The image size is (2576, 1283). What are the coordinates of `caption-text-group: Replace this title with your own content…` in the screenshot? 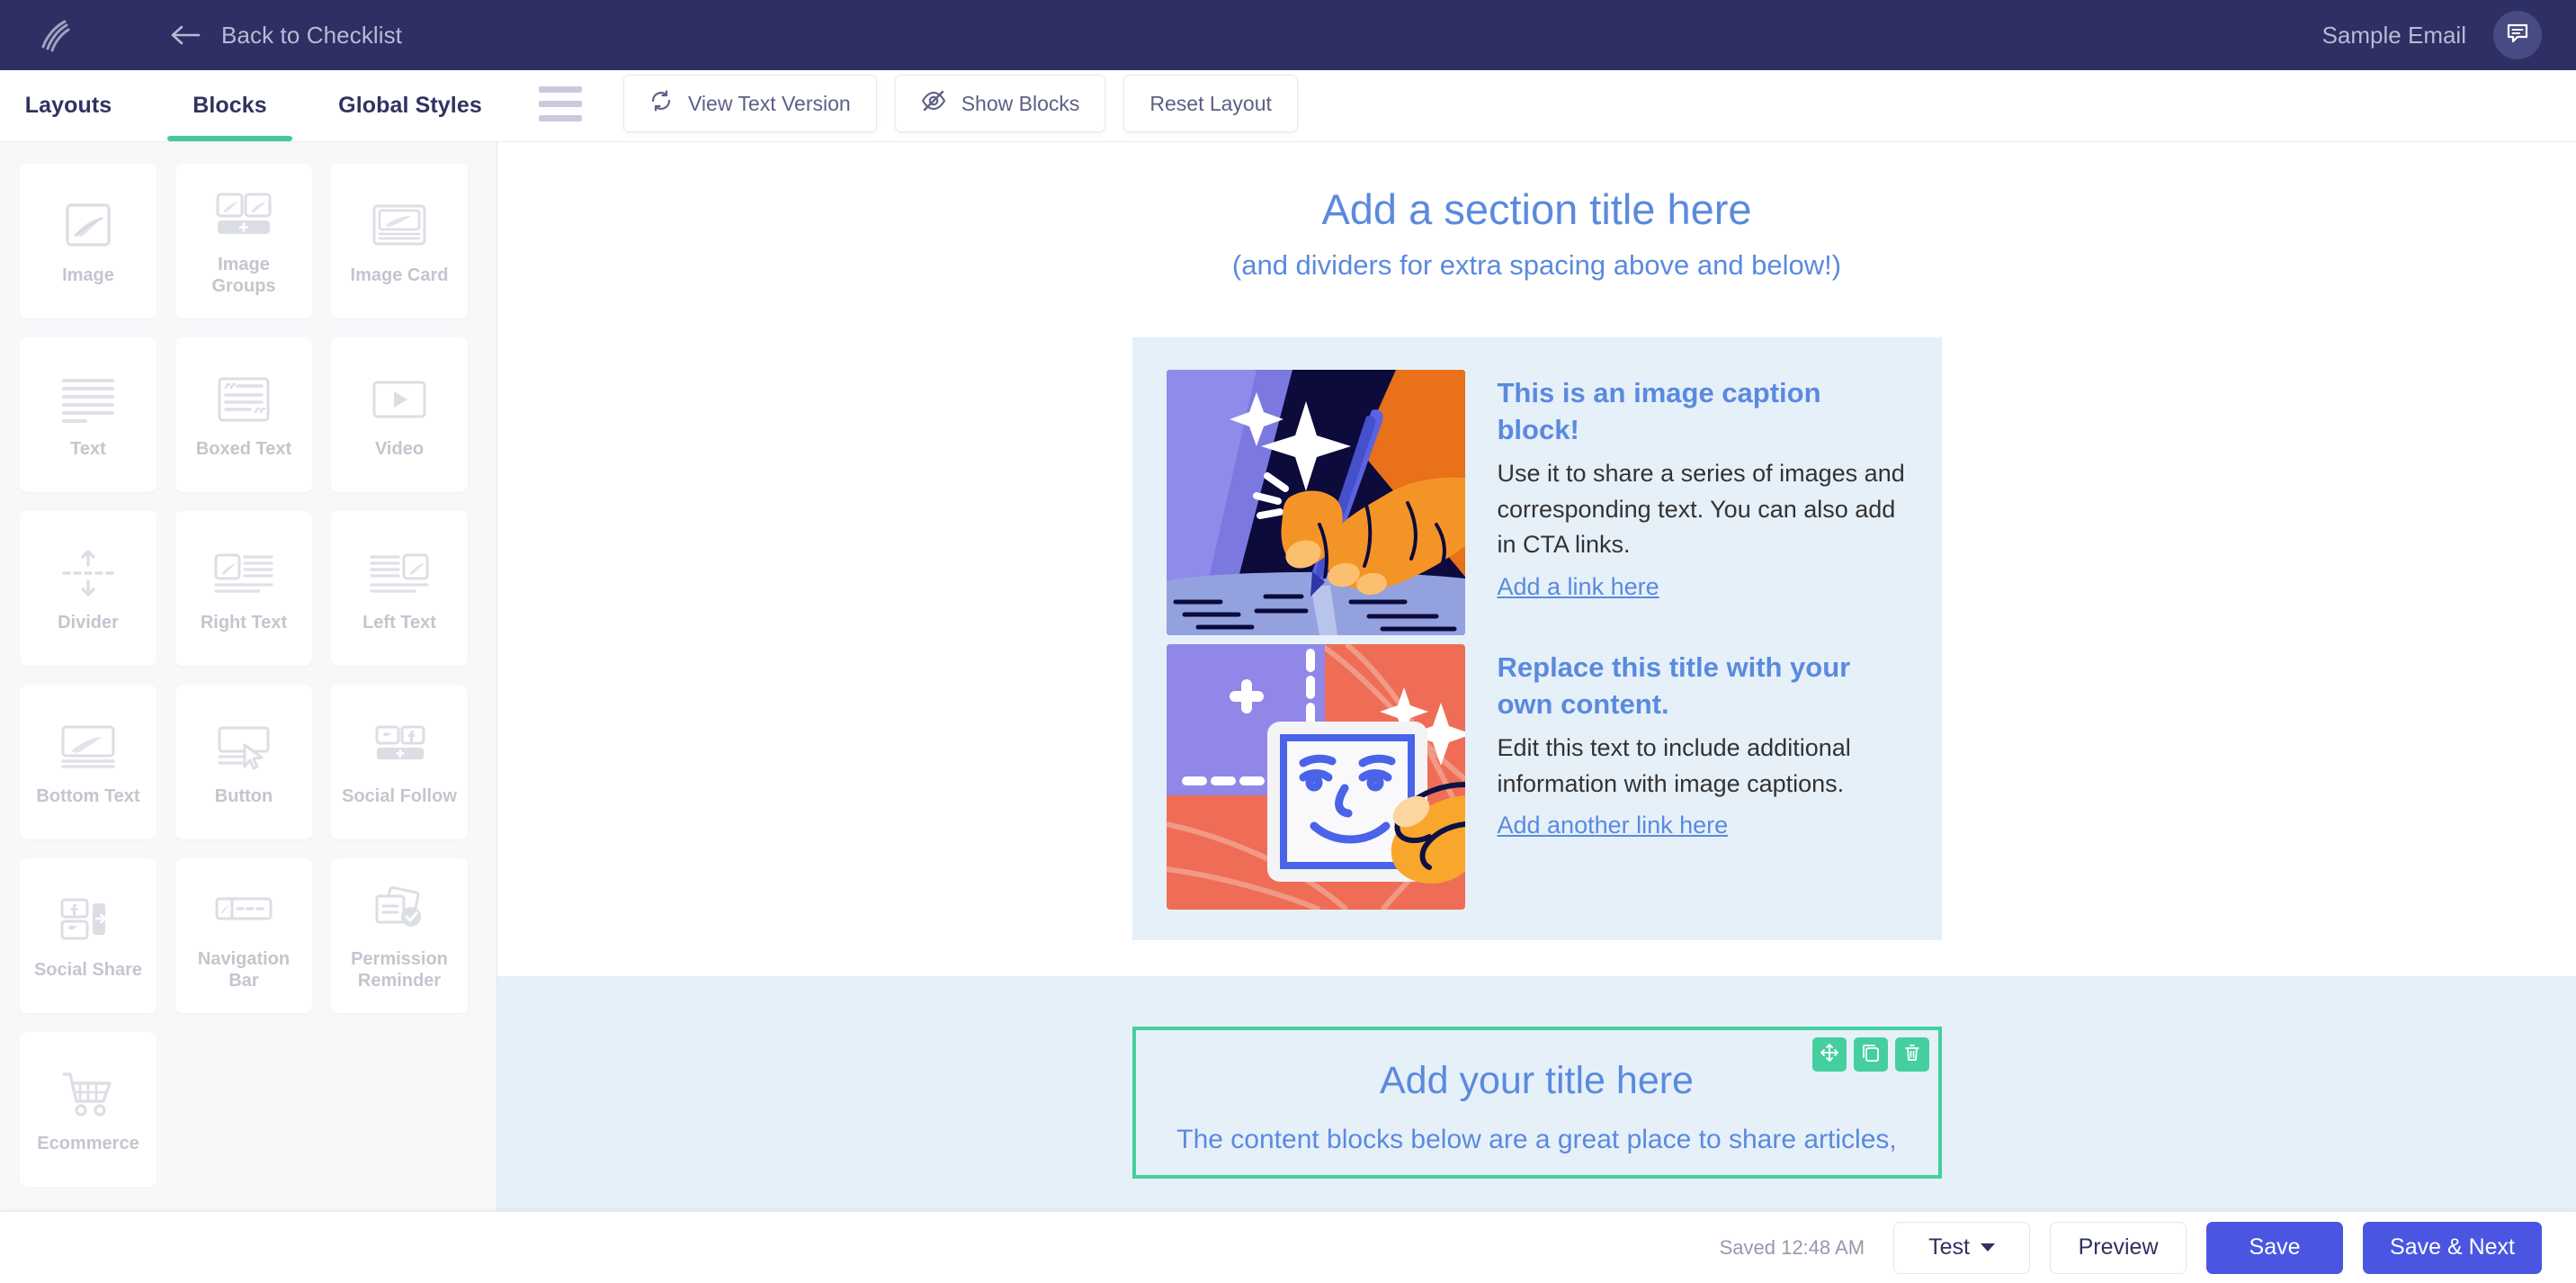 It's located at (1703, 777).